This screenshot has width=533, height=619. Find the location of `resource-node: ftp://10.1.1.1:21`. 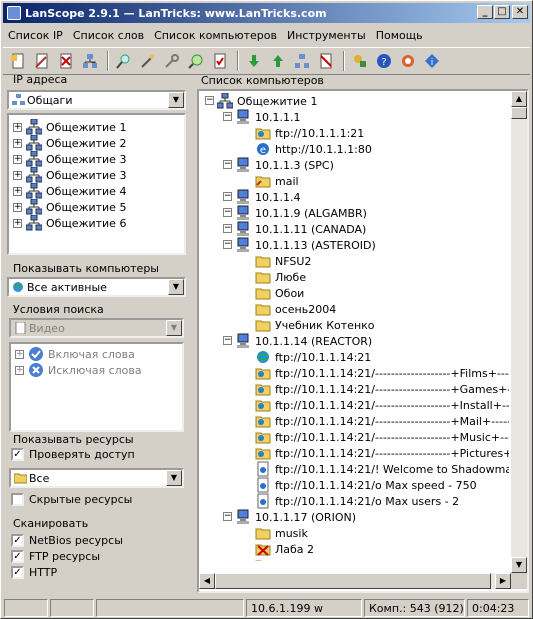

resource-node: ftp://10.1.1.1:21 is located at coordinates (309, 133).